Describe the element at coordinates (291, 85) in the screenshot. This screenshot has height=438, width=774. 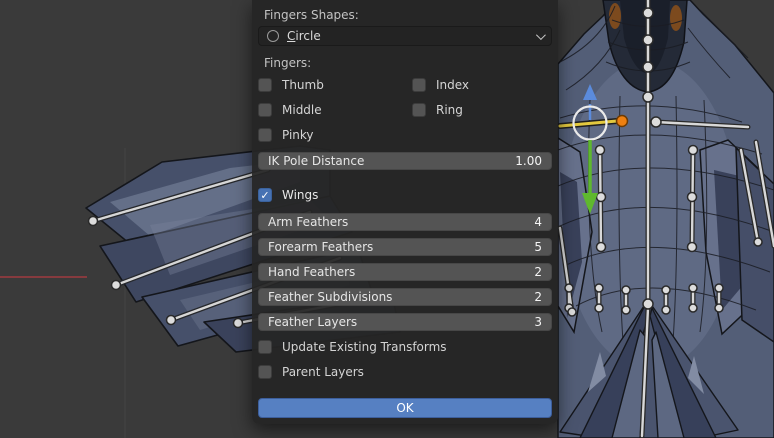
I see `checkbox-thumb: ✓ Thumb` at that location.